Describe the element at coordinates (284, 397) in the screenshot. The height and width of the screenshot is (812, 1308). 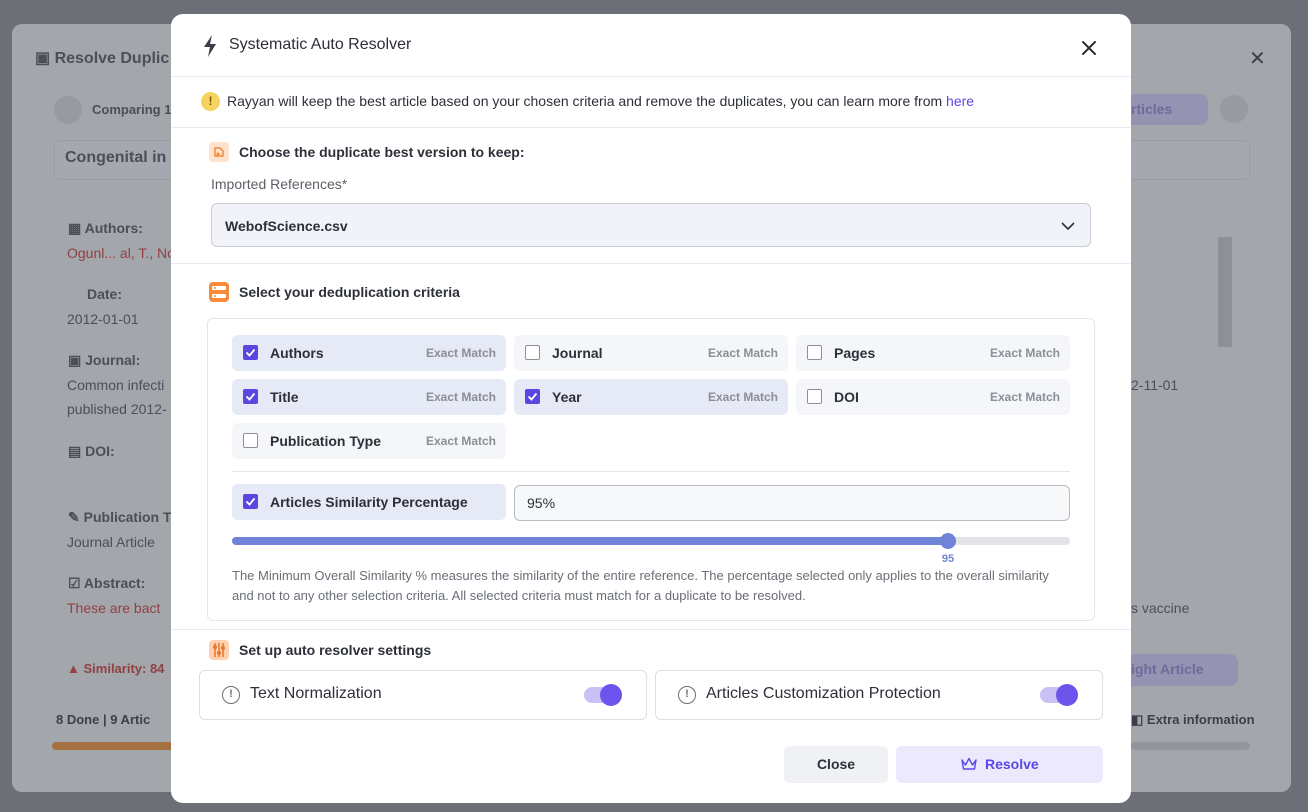
I see `criterion-label: Title` at that location.